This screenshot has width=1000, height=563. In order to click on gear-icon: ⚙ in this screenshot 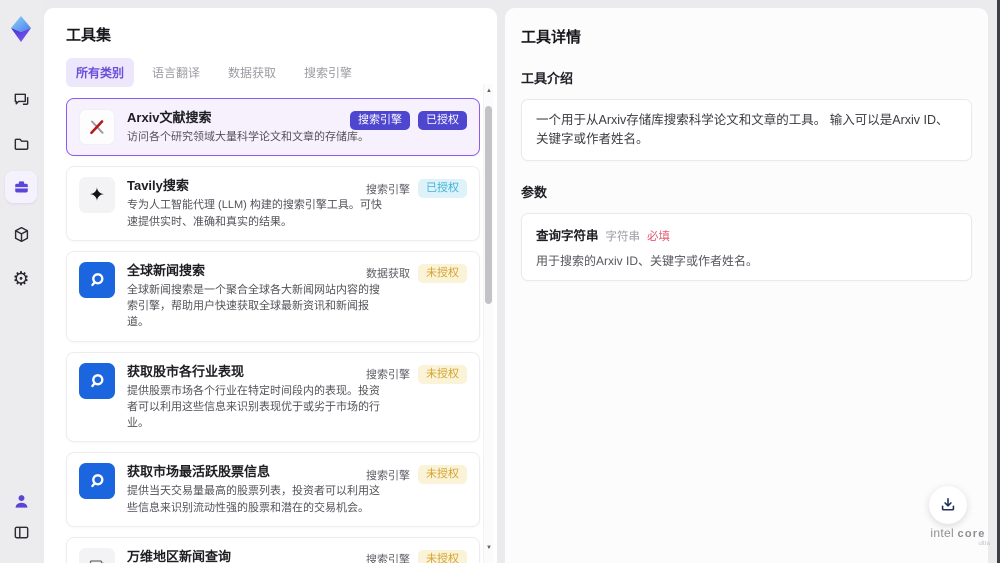, I will do `click(21, 279)`.